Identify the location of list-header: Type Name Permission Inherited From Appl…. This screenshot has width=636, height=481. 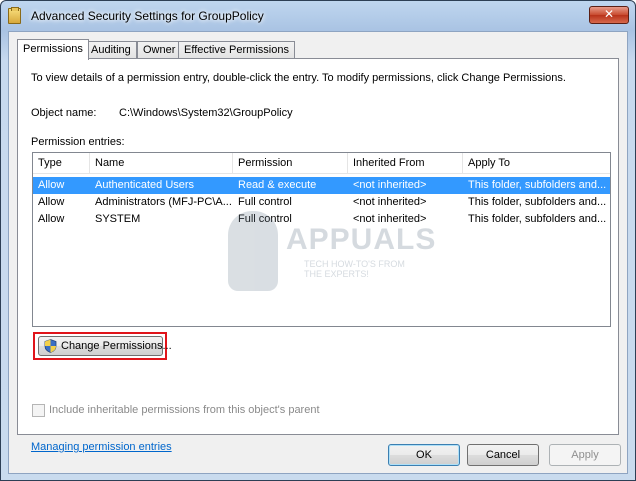
(321, 163).